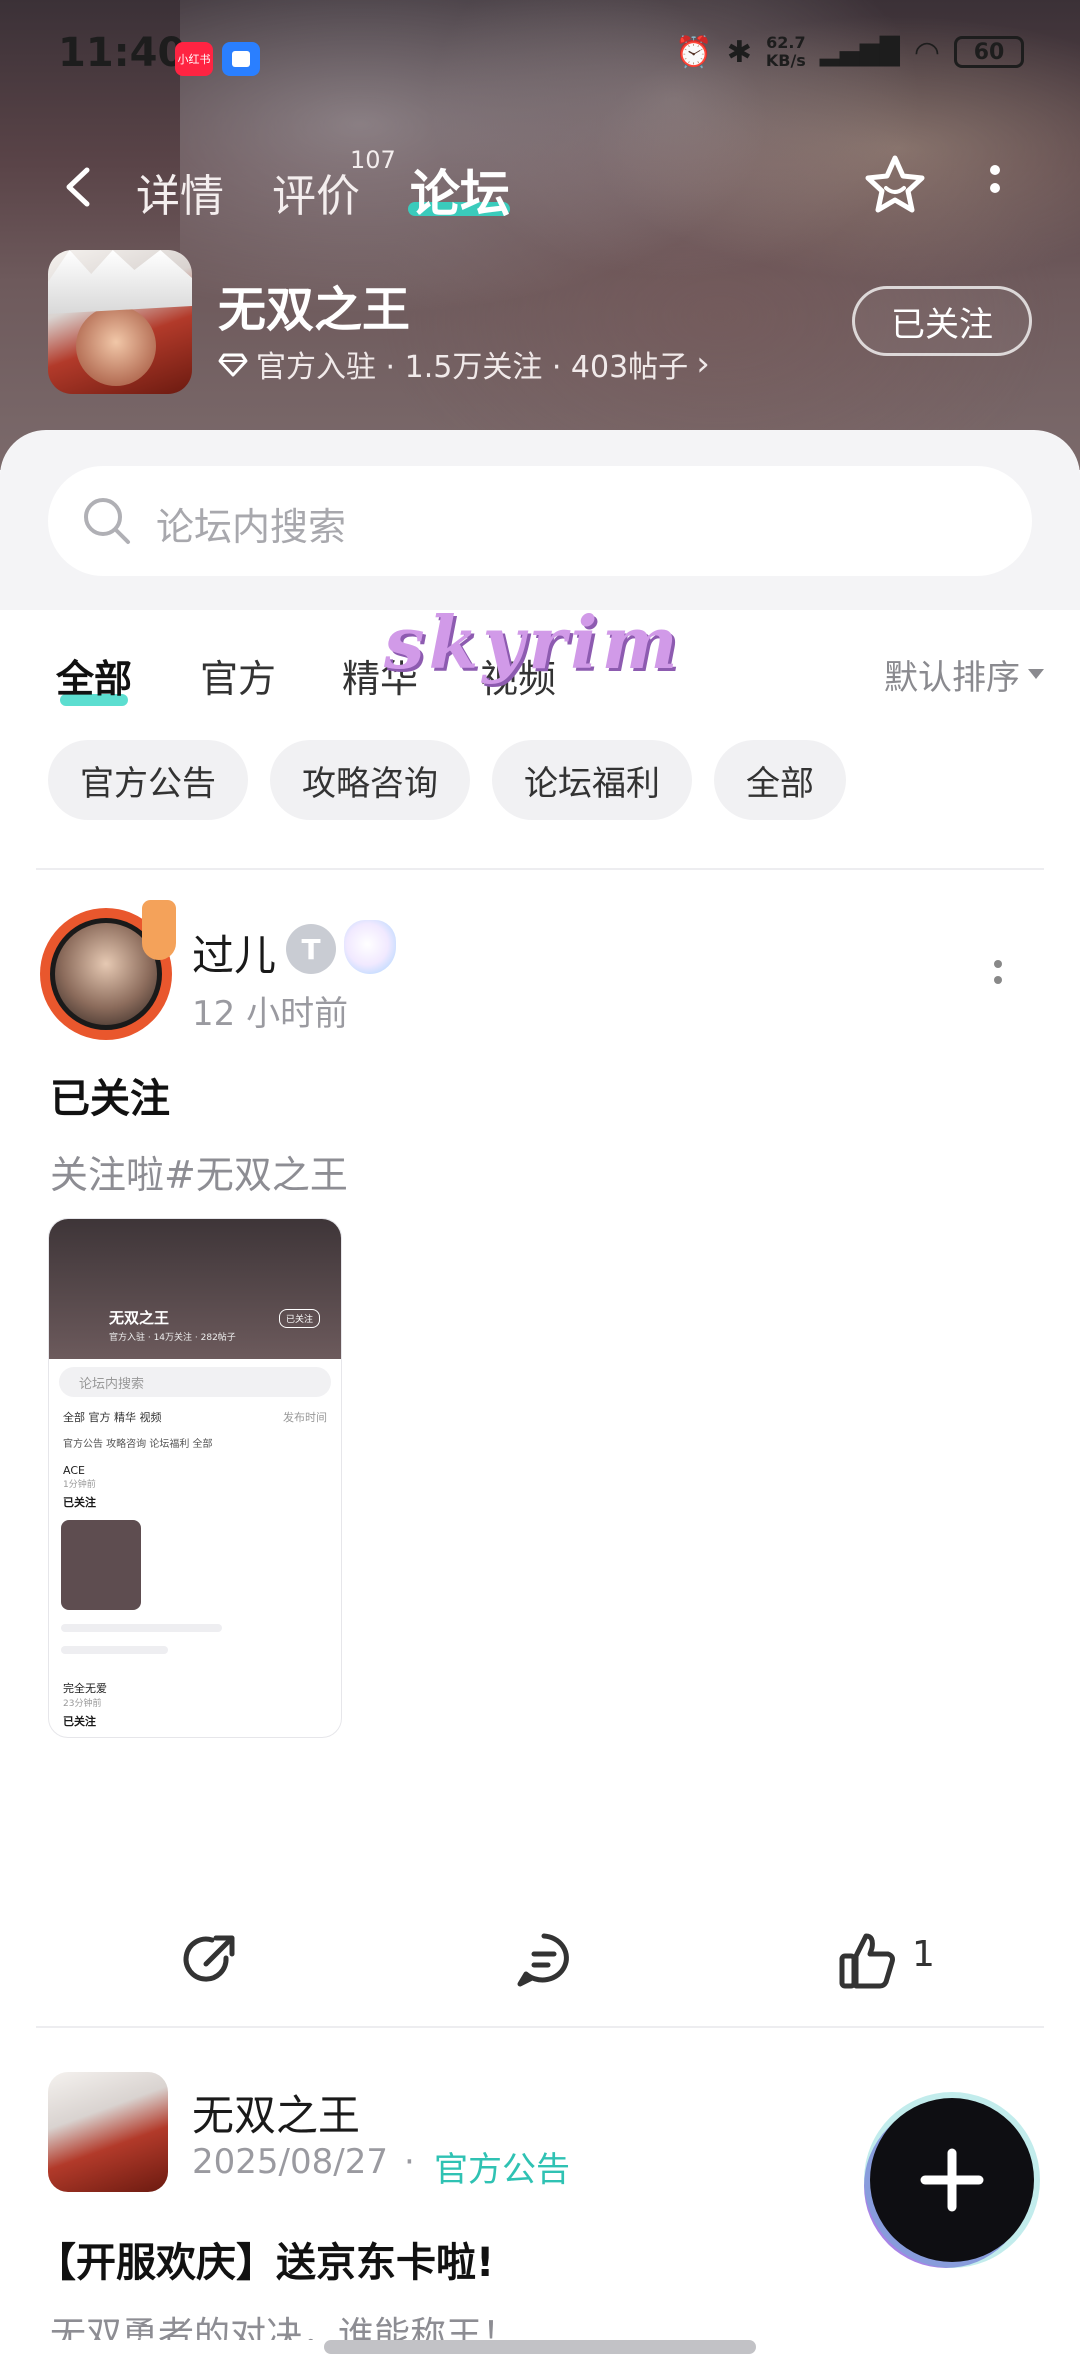 The image size is (1080, 2376). I want to click on tab-reviews: 评价, so click(316, 192).